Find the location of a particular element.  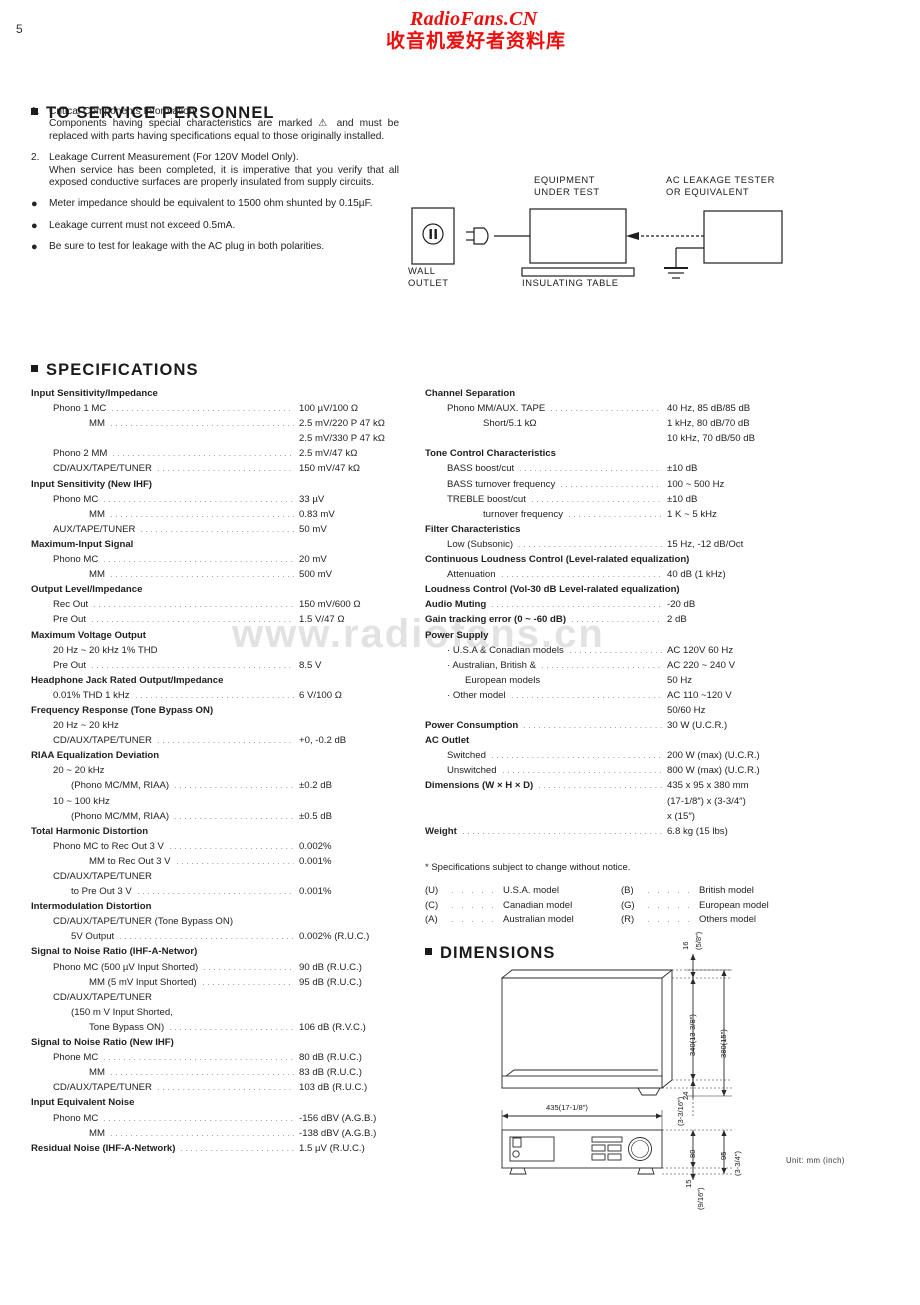

leader-dots: . . . . . is located at coordinates (474, 890).